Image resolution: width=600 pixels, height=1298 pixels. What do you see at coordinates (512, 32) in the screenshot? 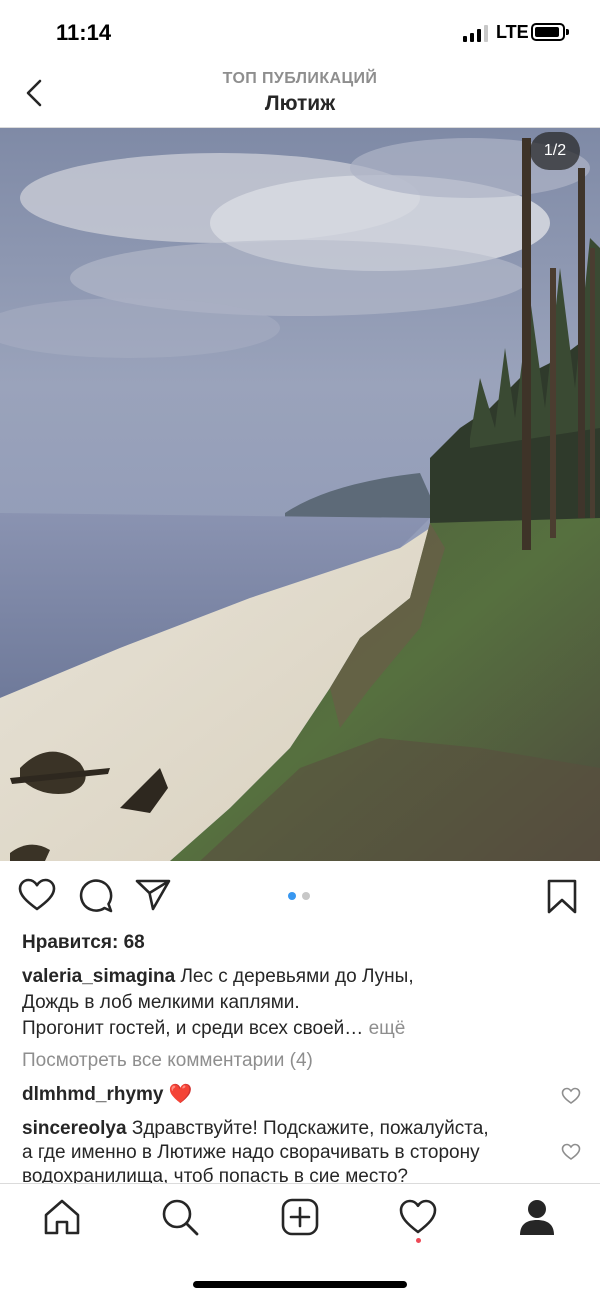
I see `network-type: LTE` at bounding box center [512, 32].